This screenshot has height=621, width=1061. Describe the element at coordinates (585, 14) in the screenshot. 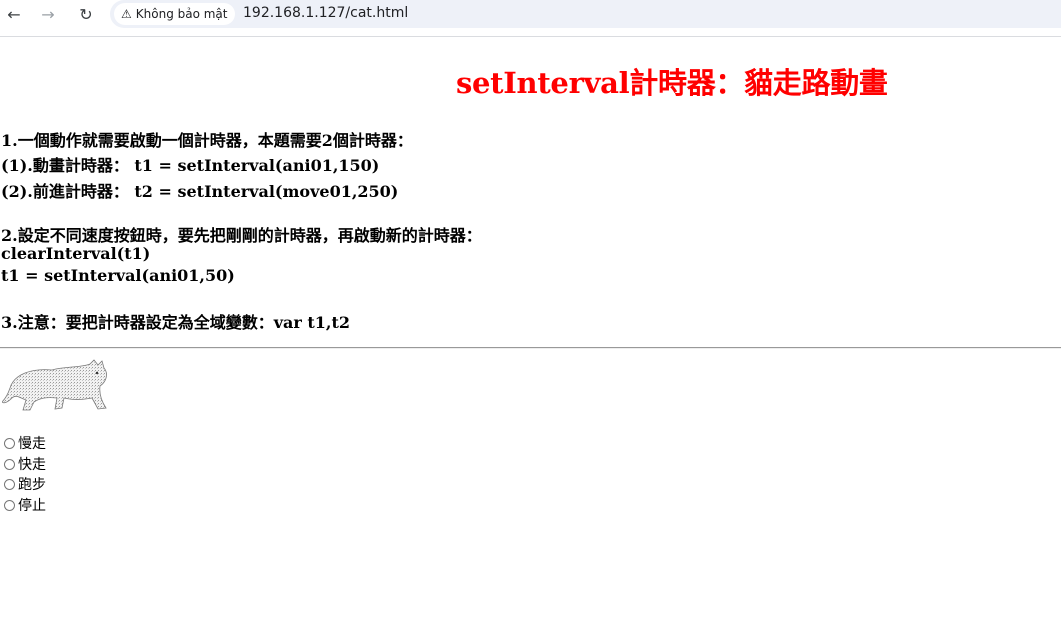

I see `address-bar: ⚠ Không bảo mật 192.168.1.127/cat.html` at that location.